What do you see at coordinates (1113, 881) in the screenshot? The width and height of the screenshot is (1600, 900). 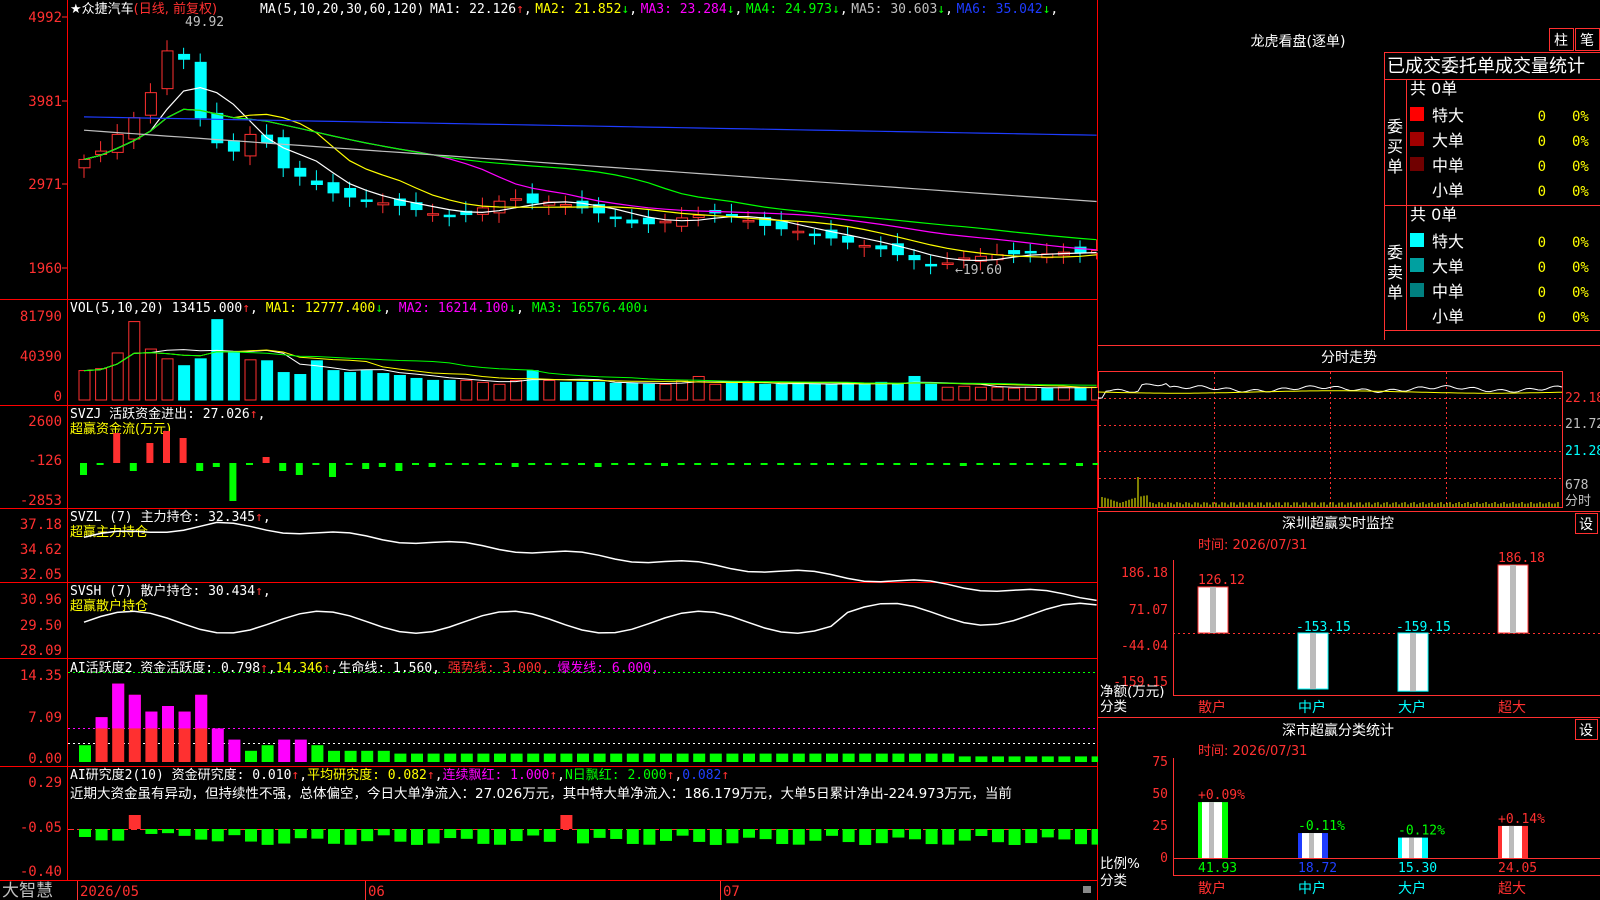 I see `sh-xlabel: 分类` at bounding box center [1113, 881].